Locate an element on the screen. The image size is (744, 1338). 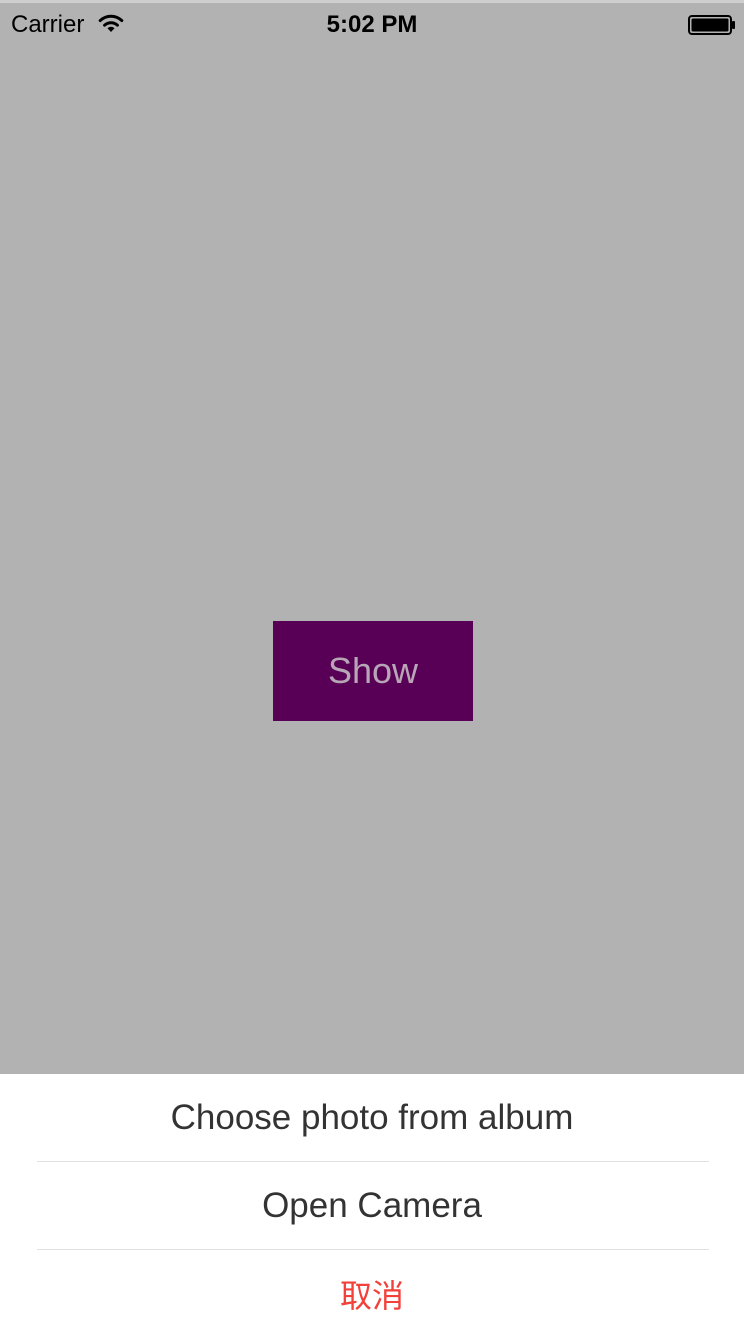
open-camera-option: Open Camera is located at coordinates (372, 1206).